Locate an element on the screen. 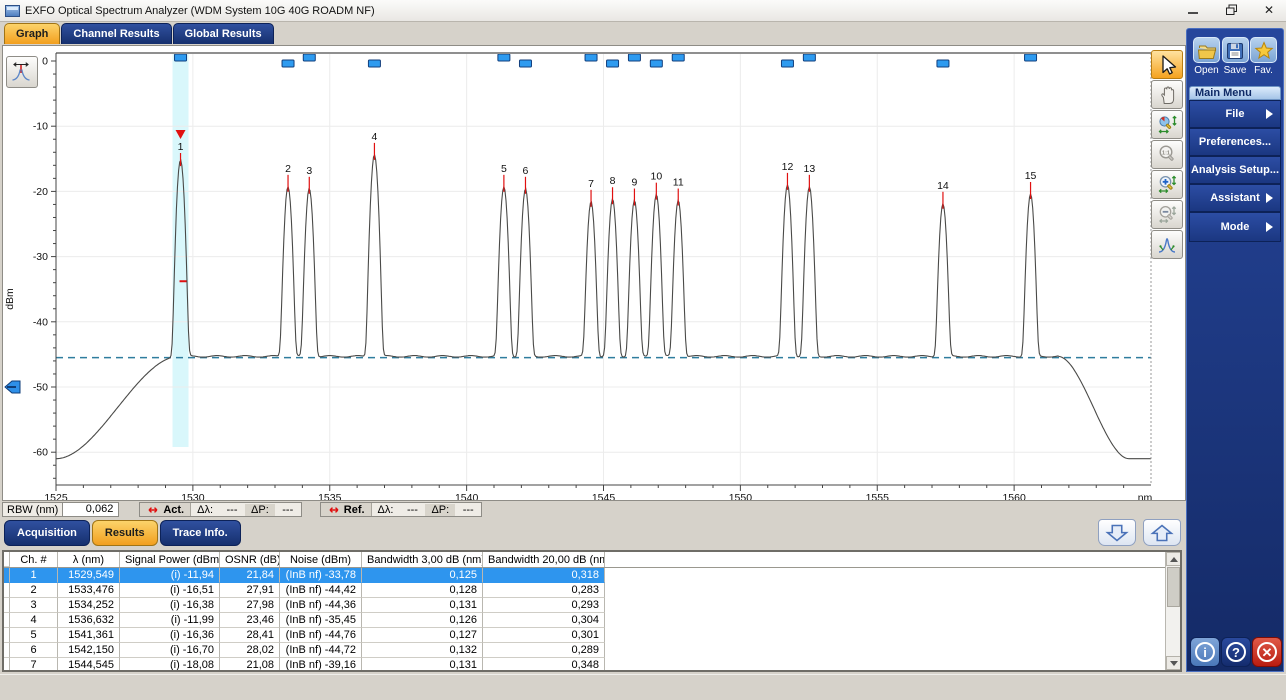 Image resolution: width=1286 pixels, height=700 pixels. tab-global-results: Global Results is located at coordinates (223, 33).